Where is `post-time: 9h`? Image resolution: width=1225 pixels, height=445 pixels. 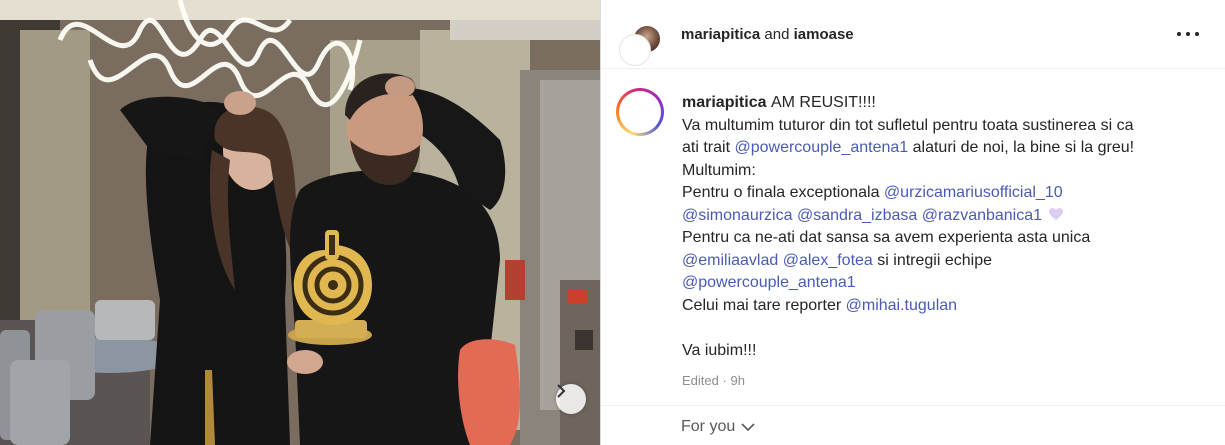
post-time: 9h is located at coordinates (737, 380).